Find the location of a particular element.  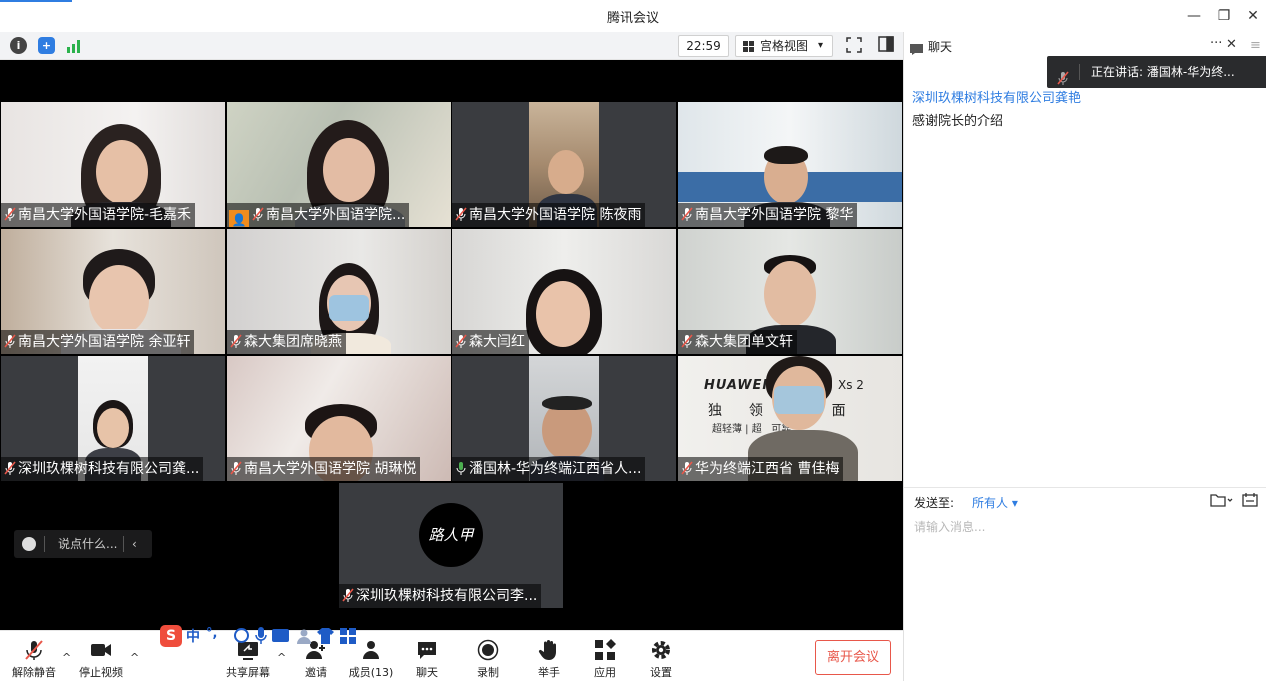

video-tile: 森大闫红 is located at coordinates (564, 291).